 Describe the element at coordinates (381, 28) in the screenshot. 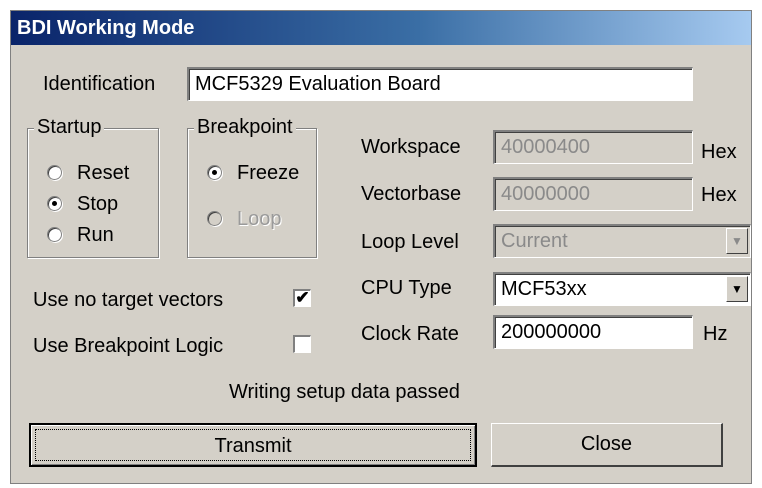

I see `title-bar: BDI Working Mode` at that location.